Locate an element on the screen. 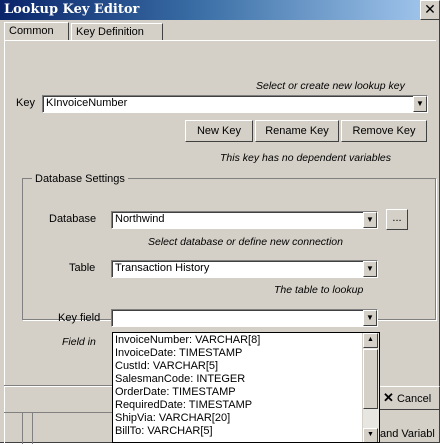 Image resolution: width=440 pixels, height=444 pixels. tab-common-label: Common is located at coordinates (31, 31).